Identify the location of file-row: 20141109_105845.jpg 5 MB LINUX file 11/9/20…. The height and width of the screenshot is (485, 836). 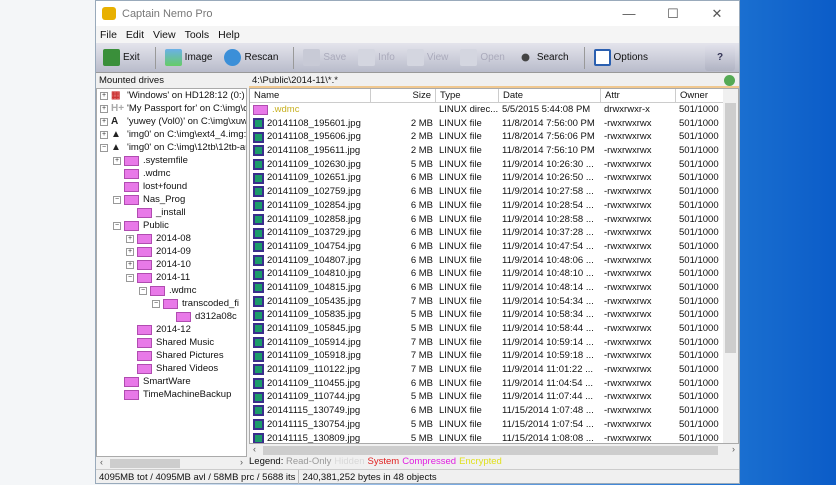
(494, 329).